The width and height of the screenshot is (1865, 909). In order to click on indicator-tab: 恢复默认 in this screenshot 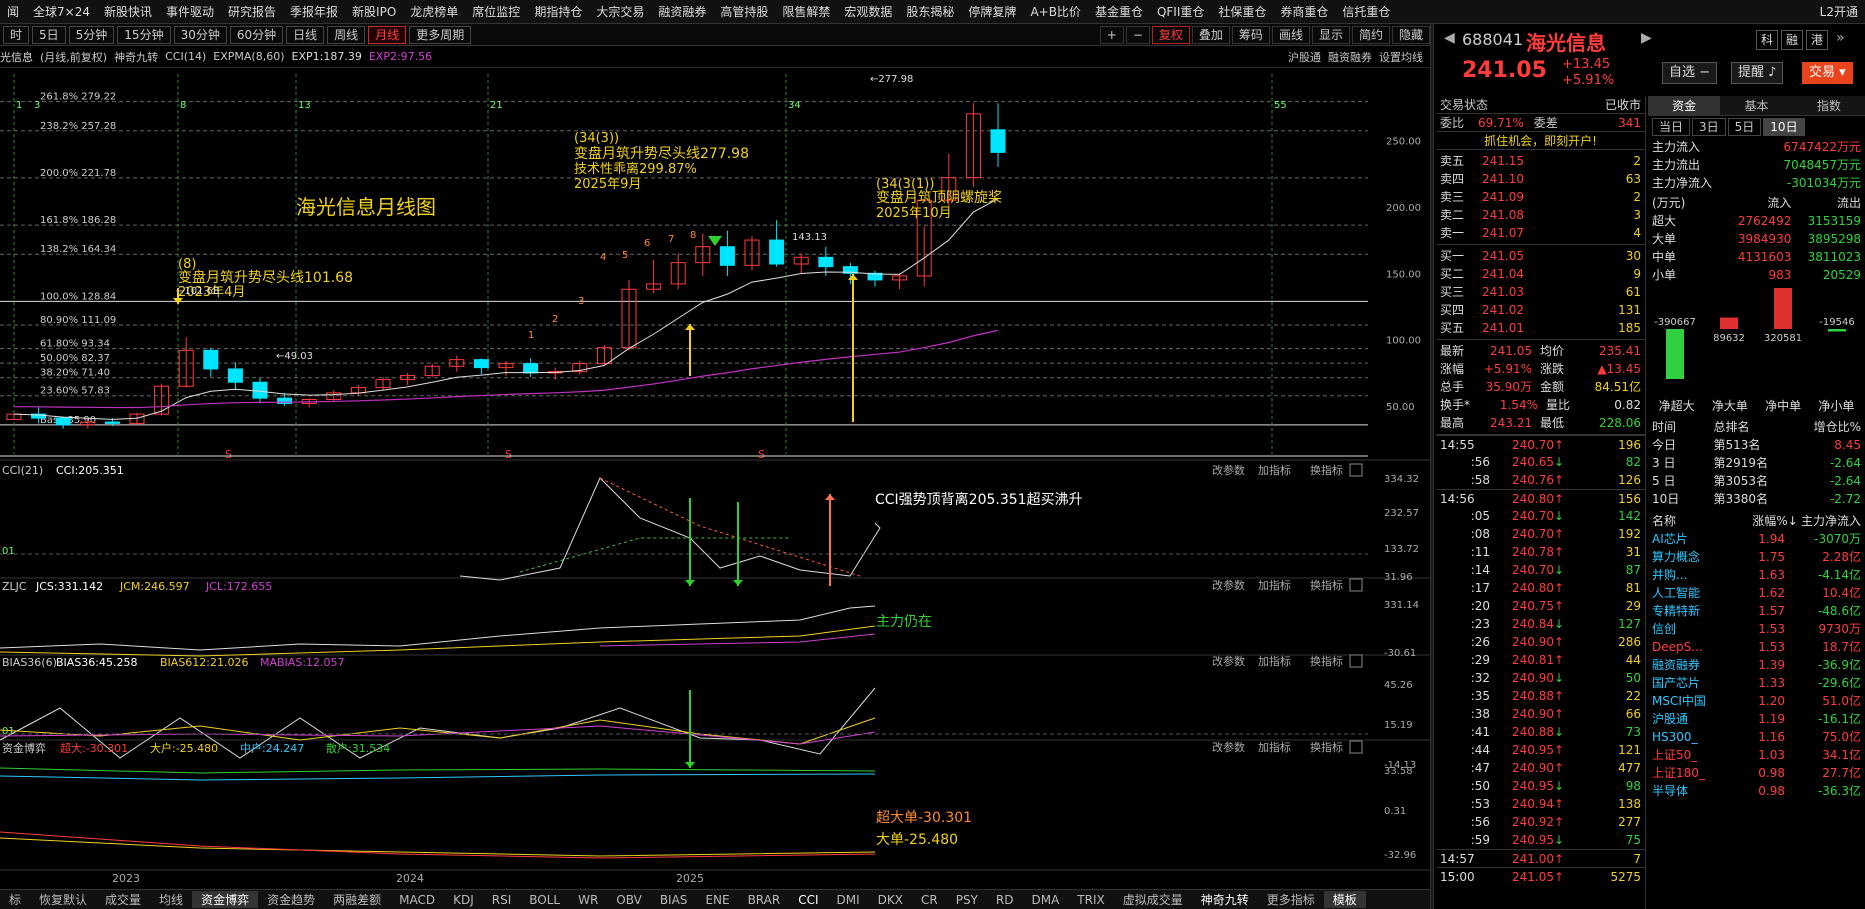, I will do `click(63, 899)`.